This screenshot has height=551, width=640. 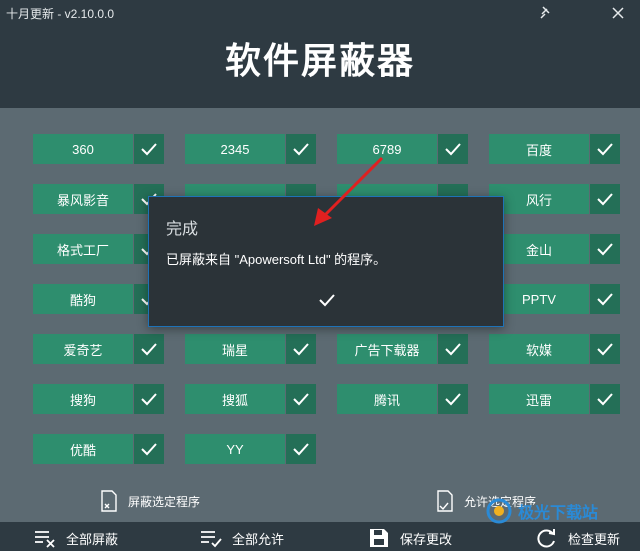 I want to click on tile-label: 暴风影音, so click(x=83, y=199).